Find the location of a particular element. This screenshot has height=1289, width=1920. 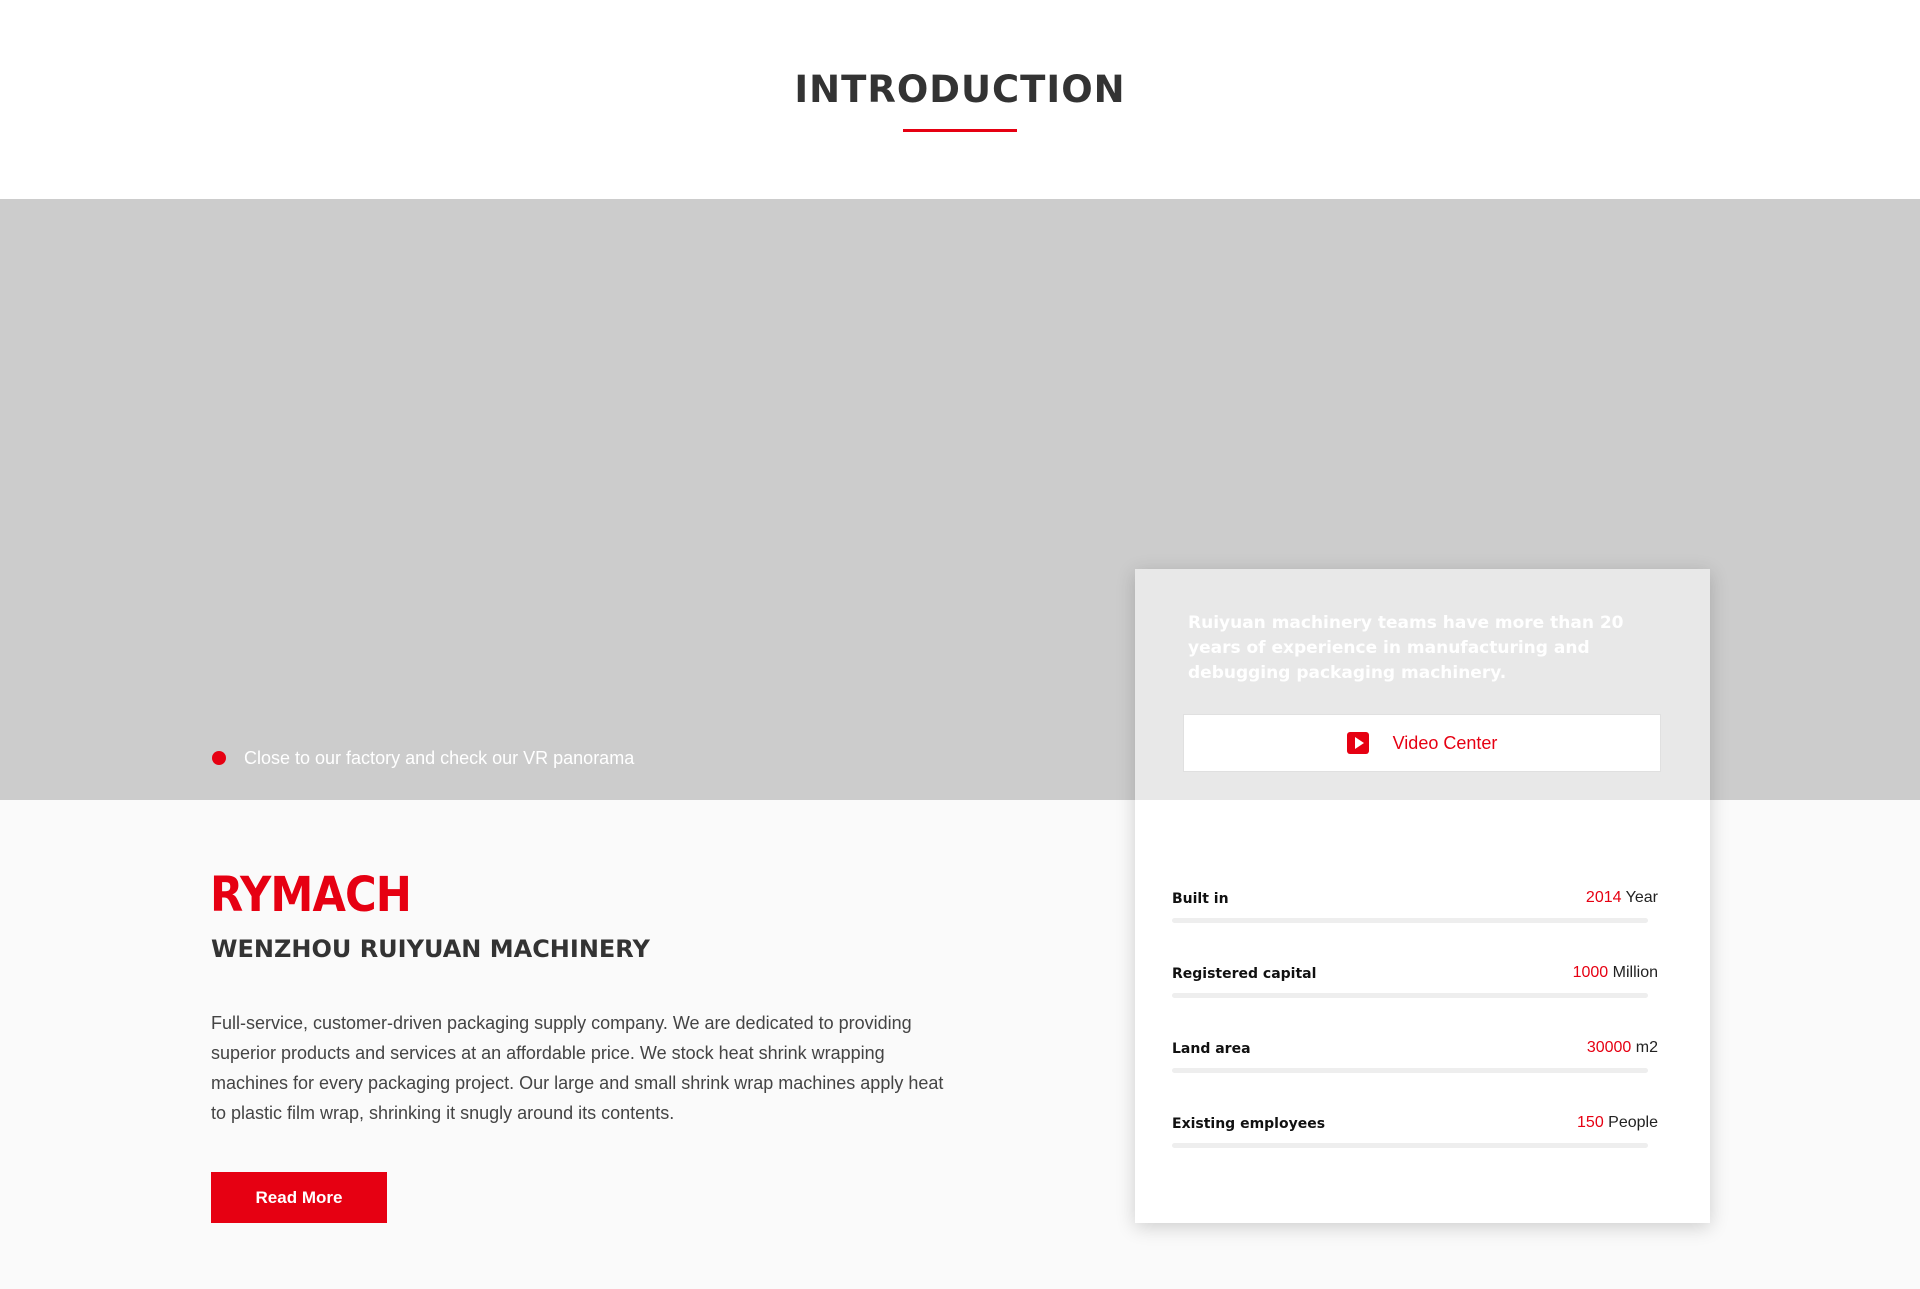

stat-unit: m2 is located at coordinates (1646, 1047).